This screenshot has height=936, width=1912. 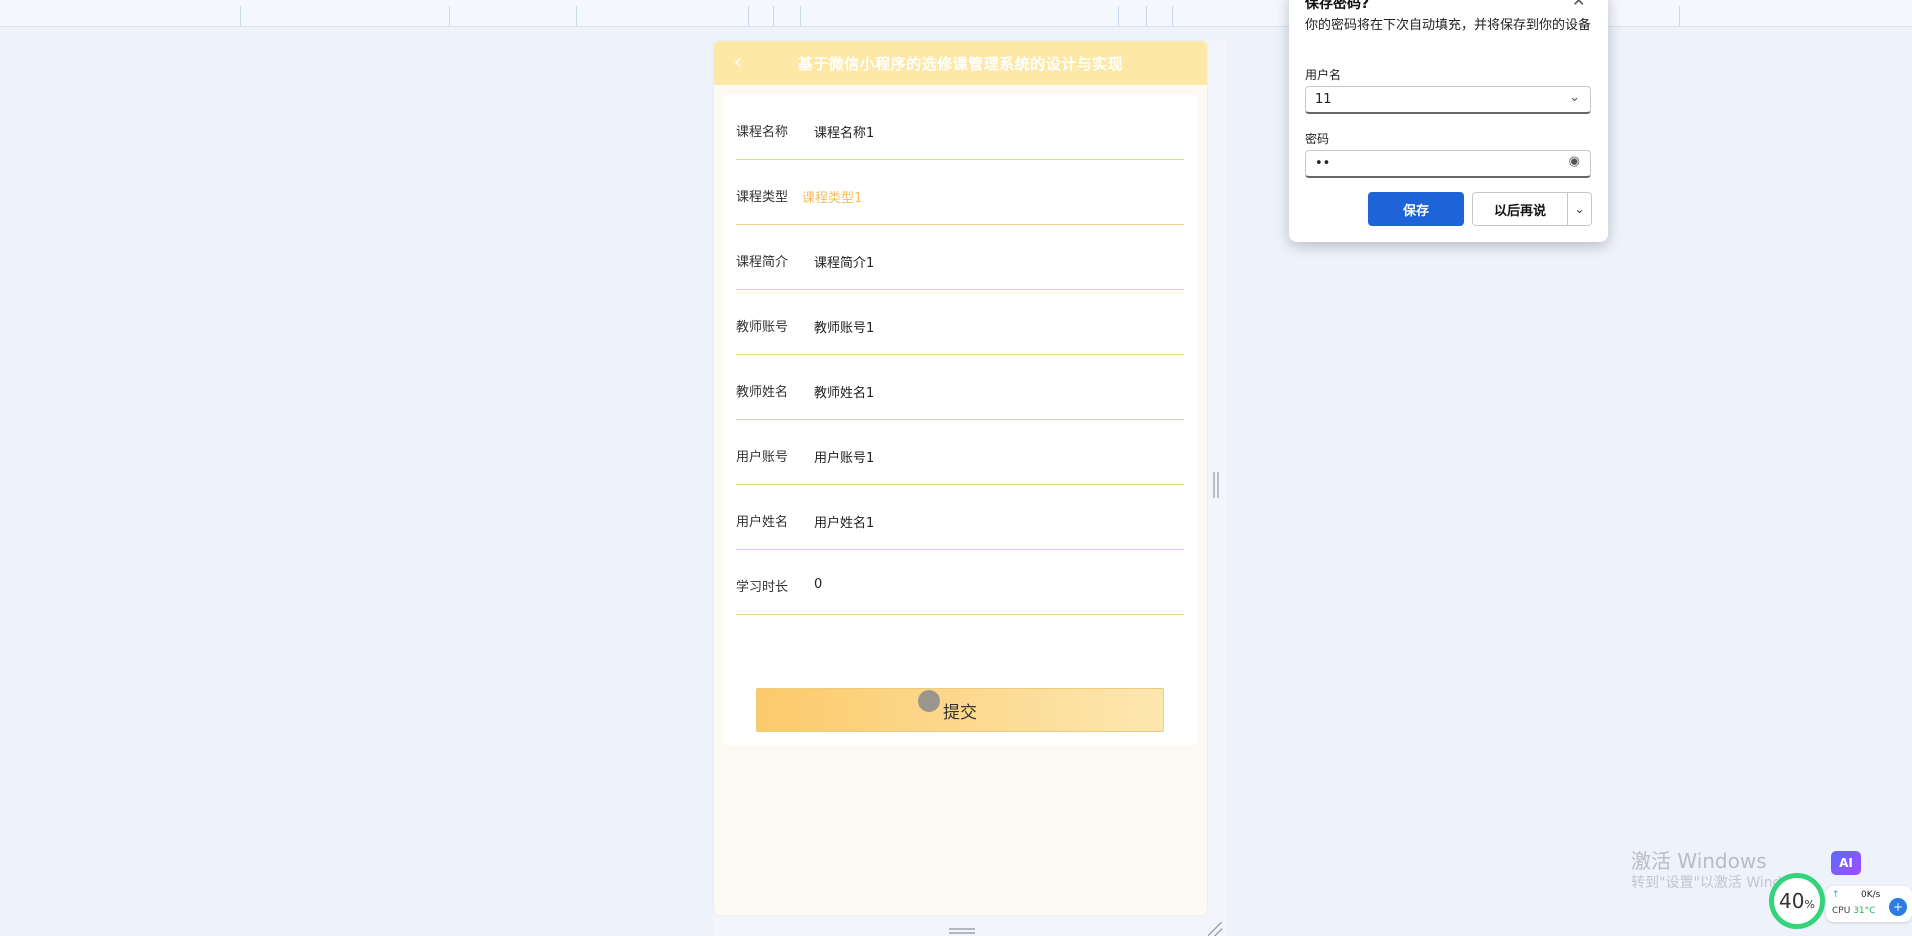 What do you see at coordinates (1846, 863) in the screenshot?
I see `ai-assistant-icon: AI` at bounding box center [1846, 863].